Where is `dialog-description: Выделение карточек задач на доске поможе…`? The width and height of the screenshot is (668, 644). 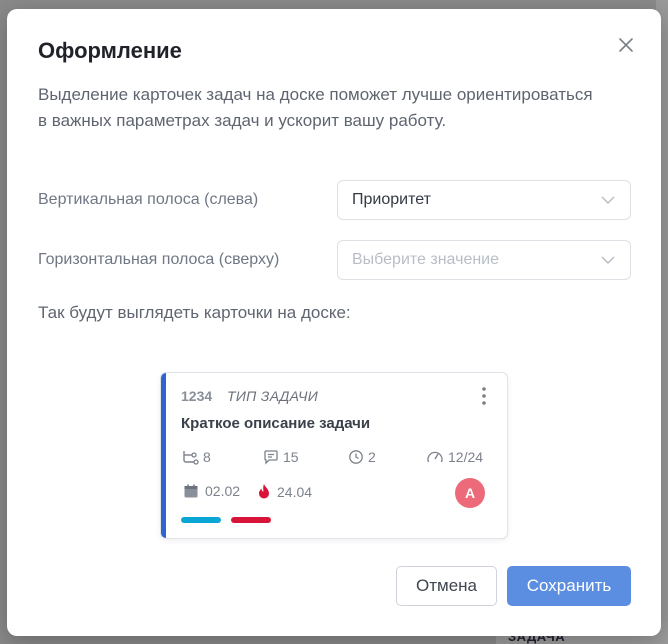 dialog-description: Выделение карточек задач на доске поможе… is located at coordinates (315, 107).